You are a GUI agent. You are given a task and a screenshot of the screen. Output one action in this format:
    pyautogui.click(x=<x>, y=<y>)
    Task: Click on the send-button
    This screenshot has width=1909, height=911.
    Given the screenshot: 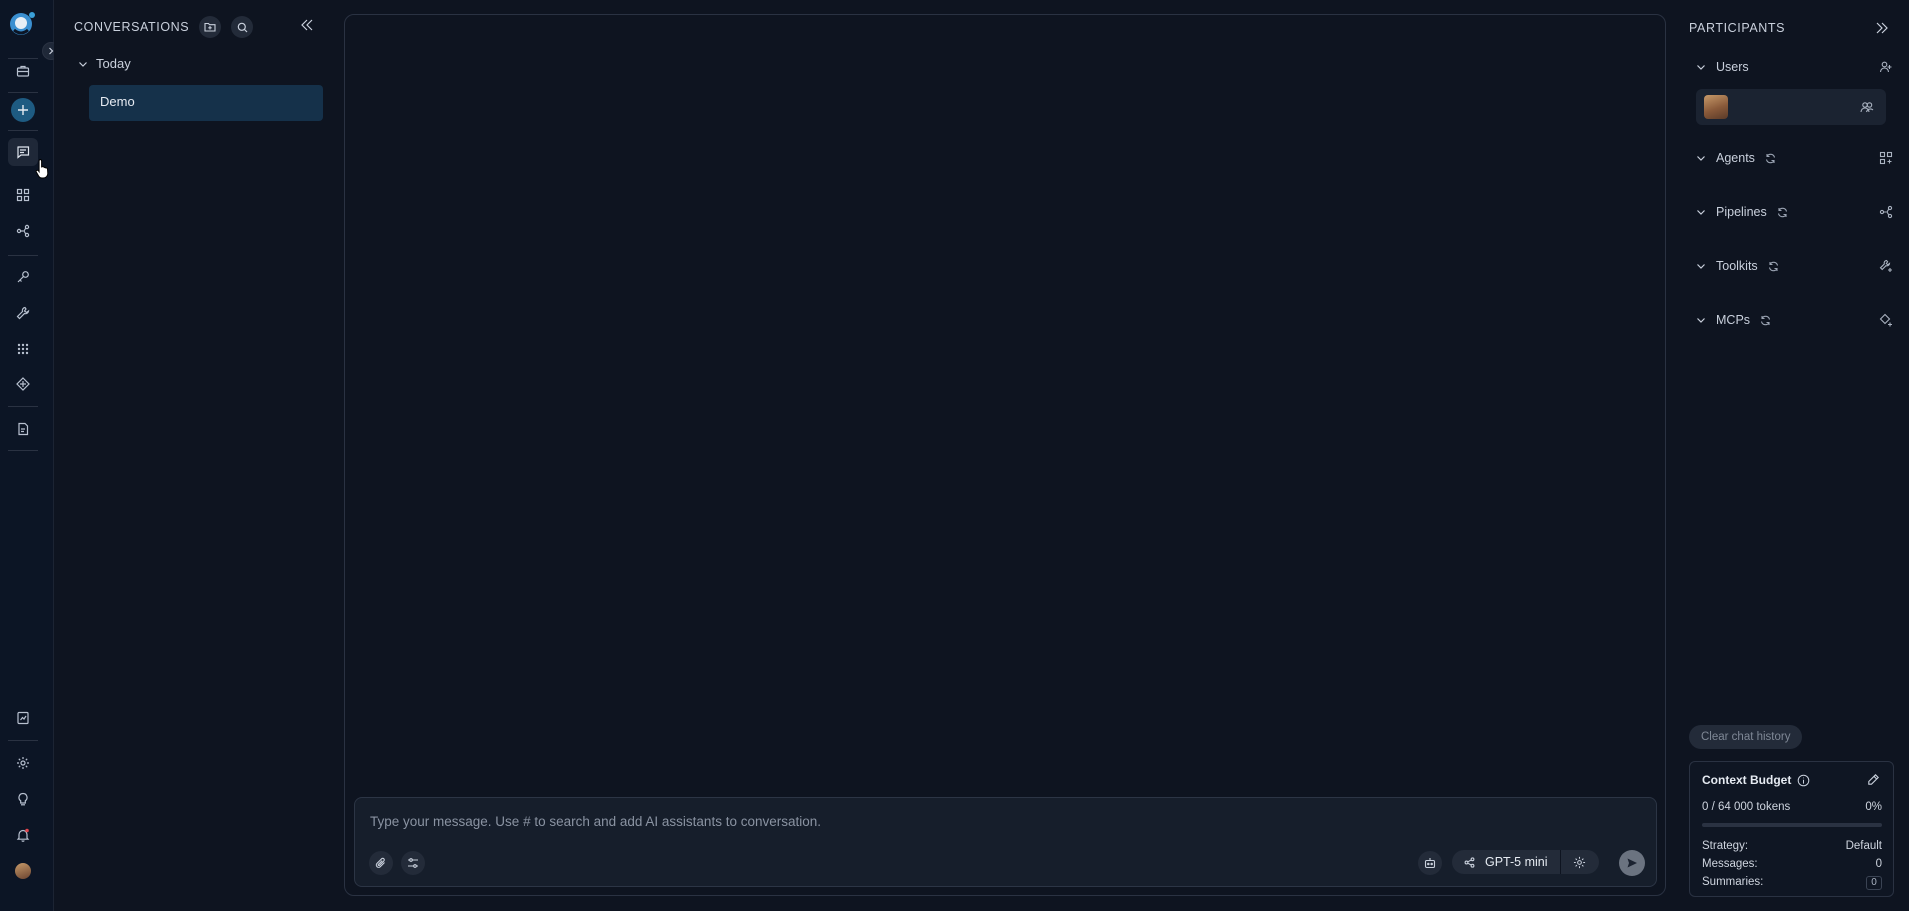 What is the action you would take?
    pyautogui.click(x=1632, y=863)
    